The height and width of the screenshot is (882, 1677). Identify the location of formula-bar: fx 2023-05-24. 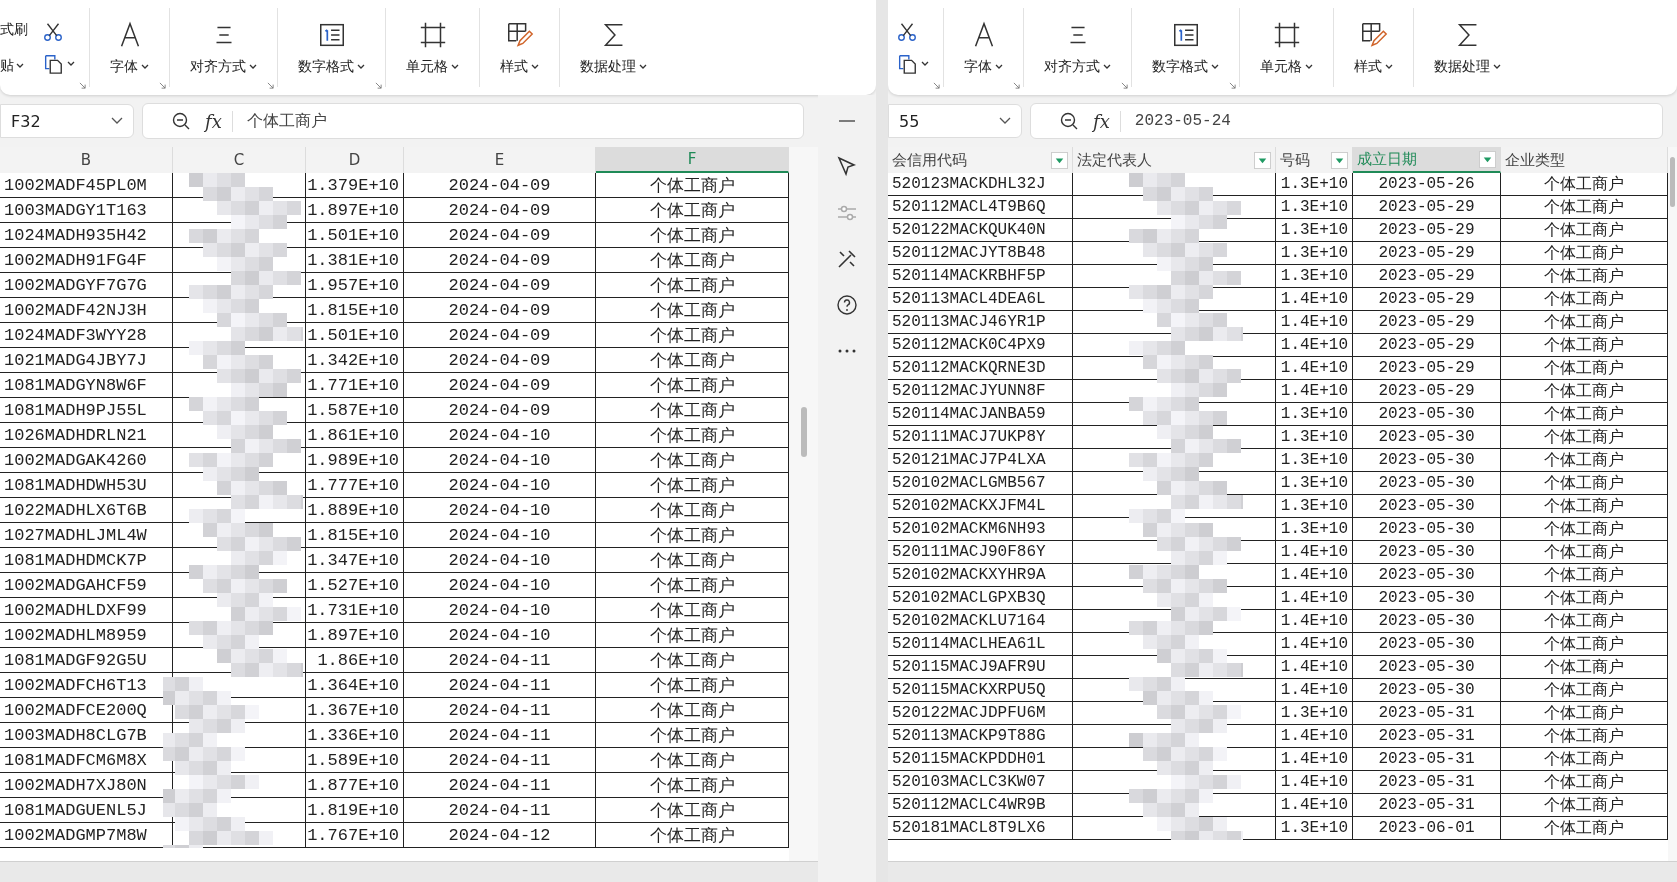
(1346, 121).